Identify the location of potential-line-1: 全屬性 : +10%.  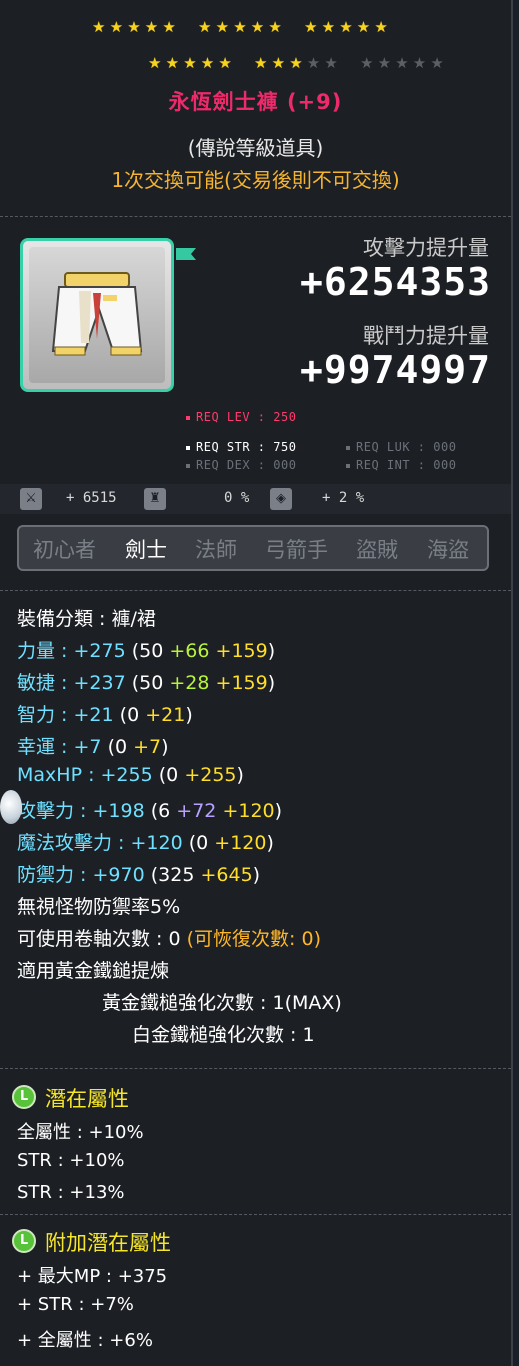
(80, 1132).